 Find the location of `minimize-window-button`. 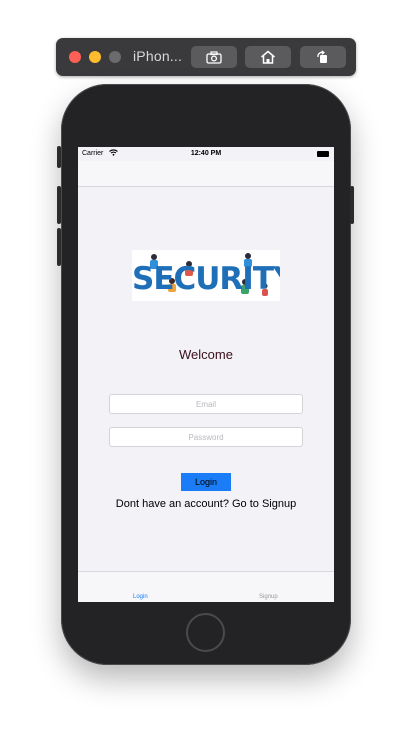

minimize-window-button is located at coordinates (95, 57).